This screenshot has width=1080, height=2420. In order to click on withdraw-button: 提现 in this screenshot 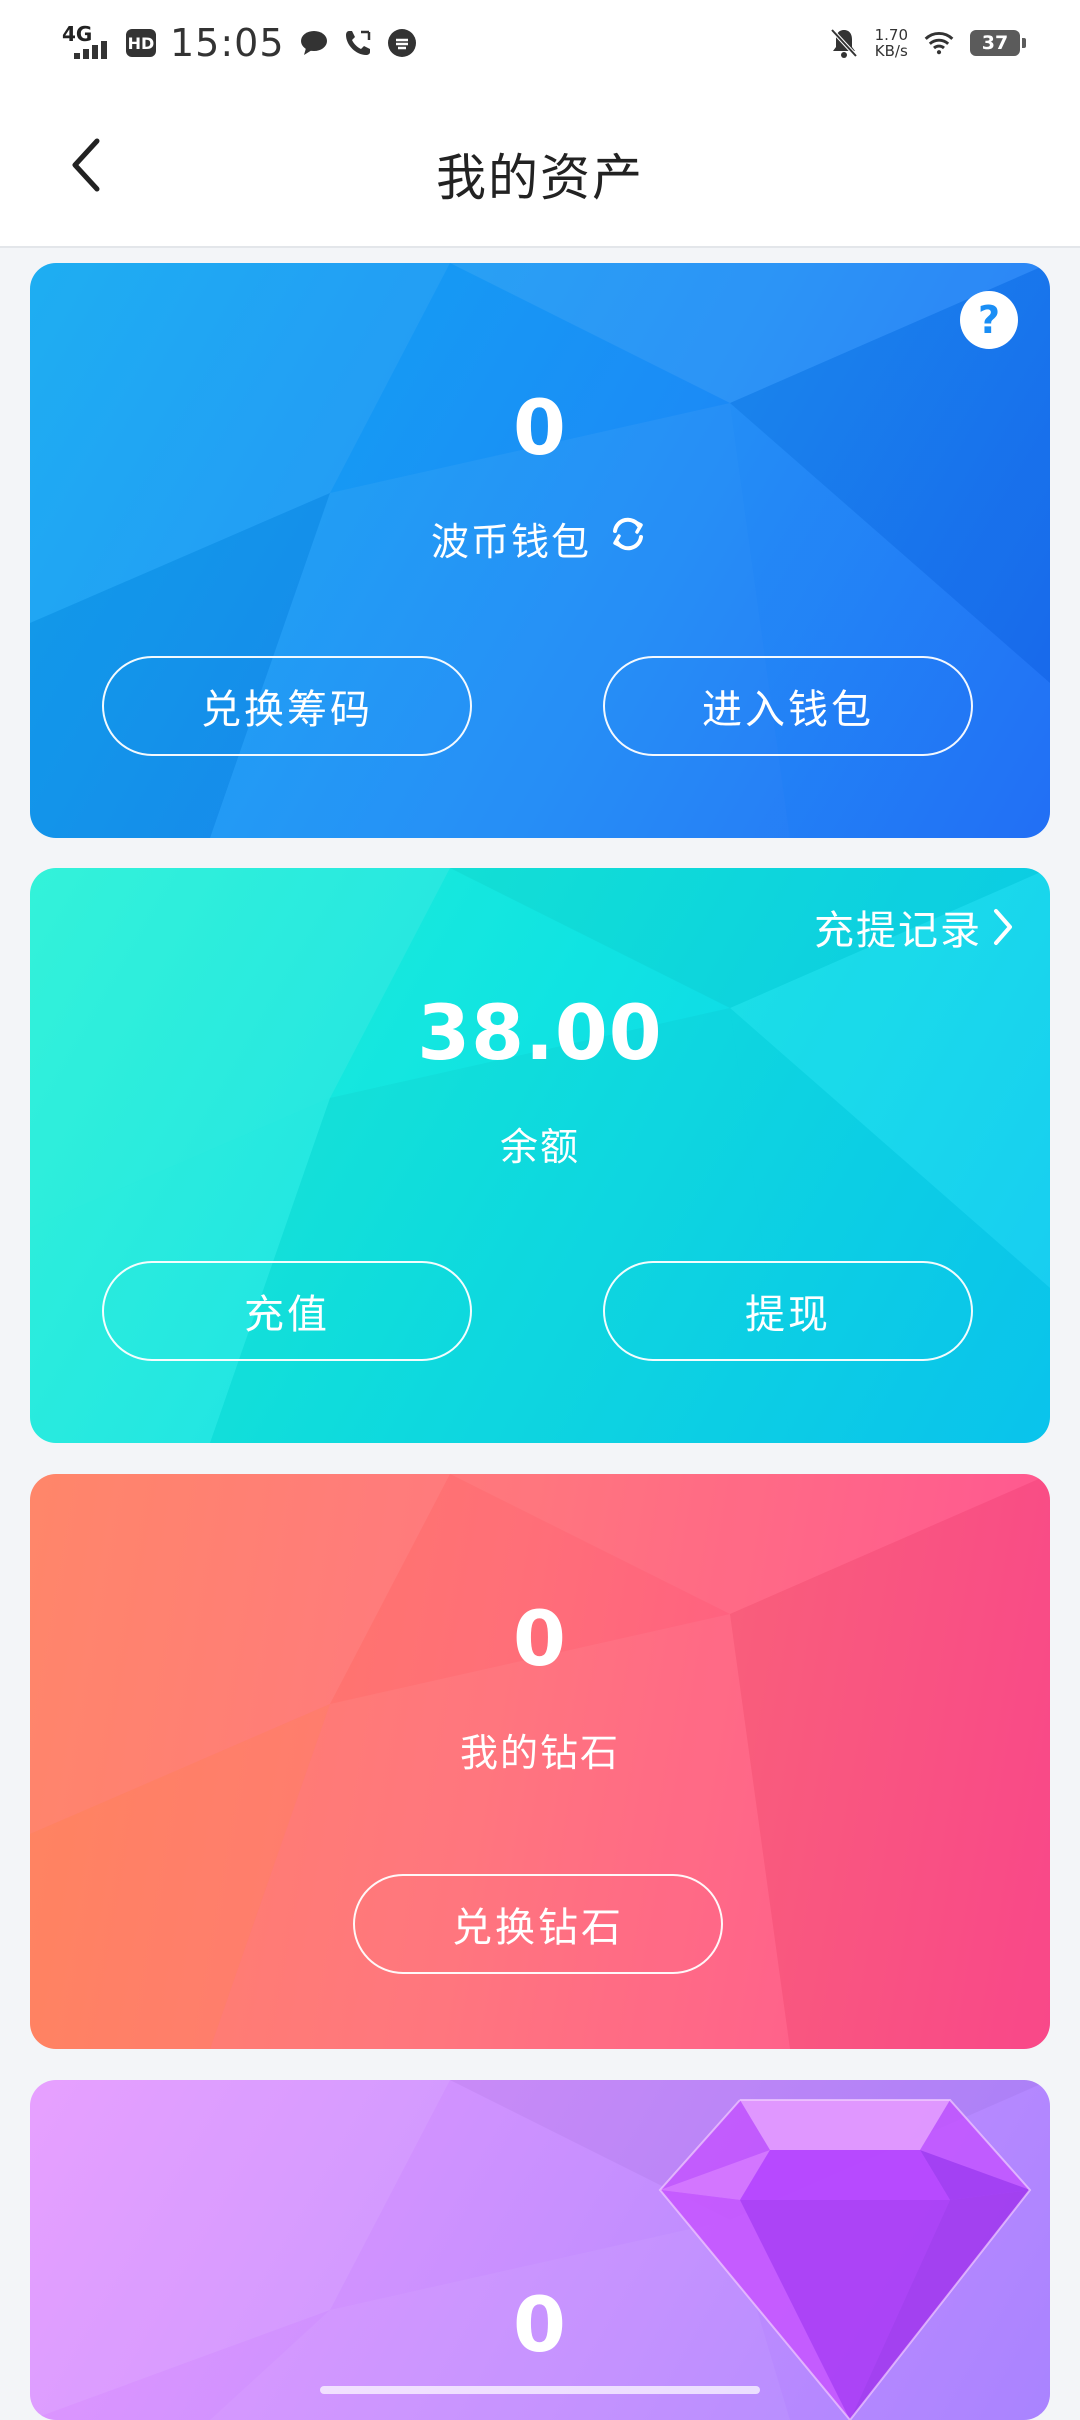, I will do `click(788, 1311)`.